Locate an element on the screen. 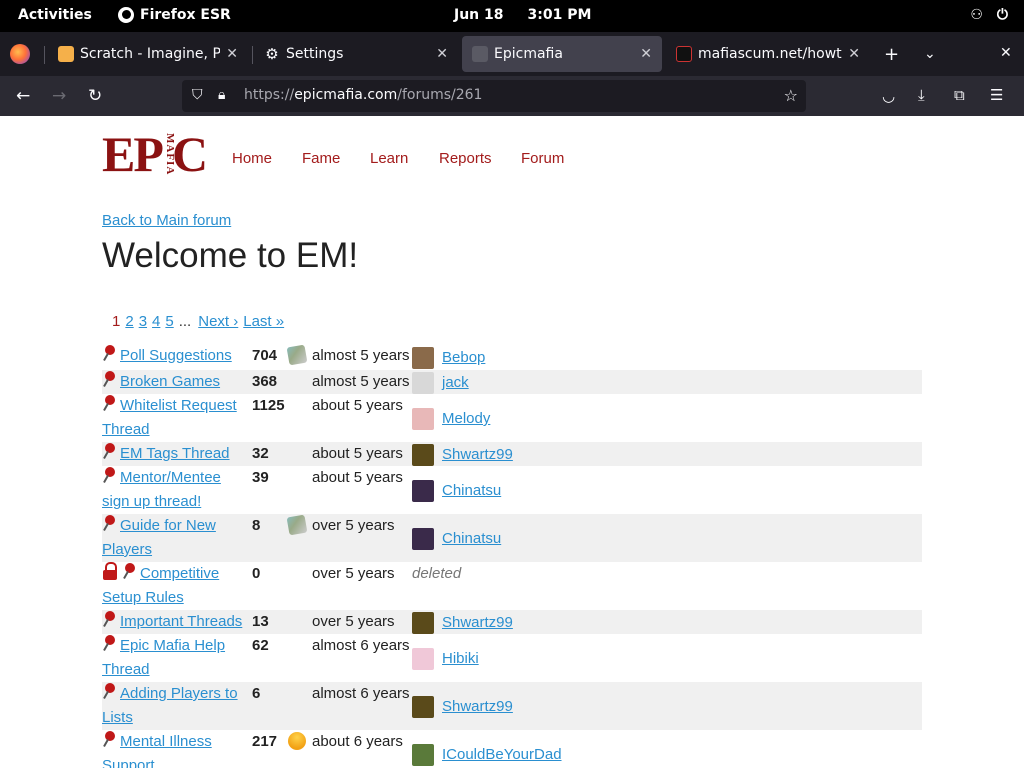  lock-icon is located at coordinates (110, 571).